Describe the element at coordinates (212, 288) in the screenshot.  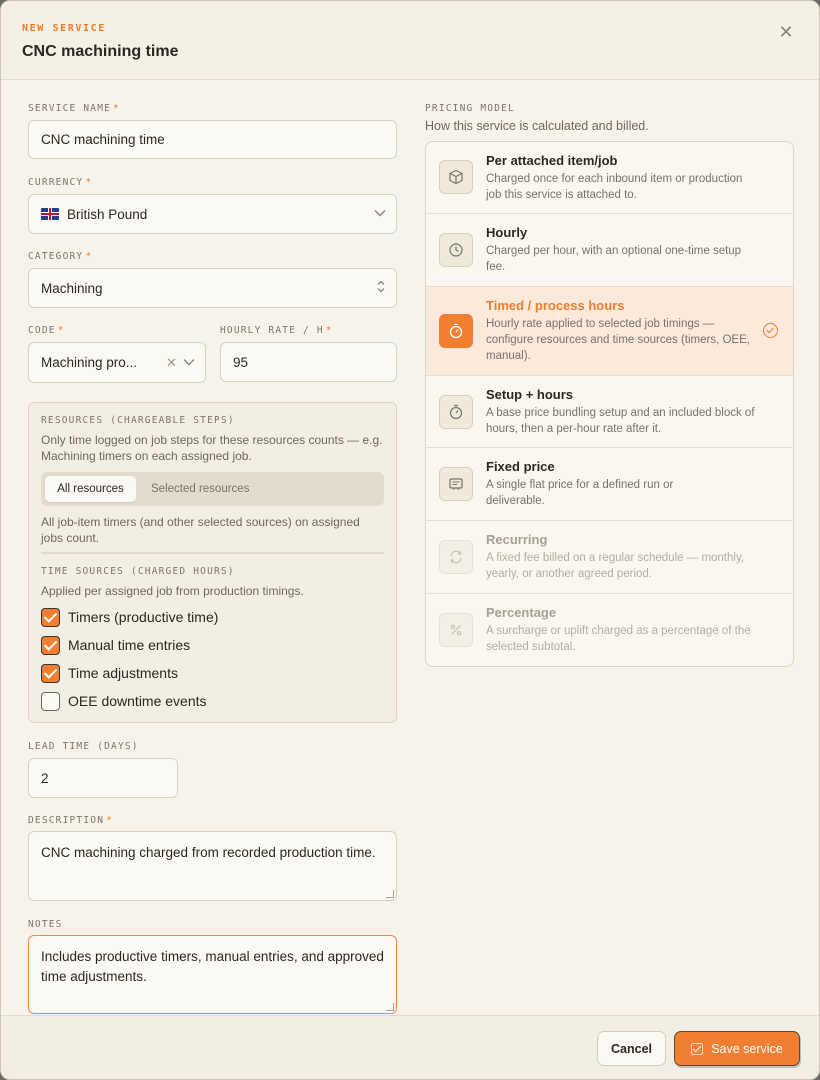
I see `category-select: Machining` at that location.